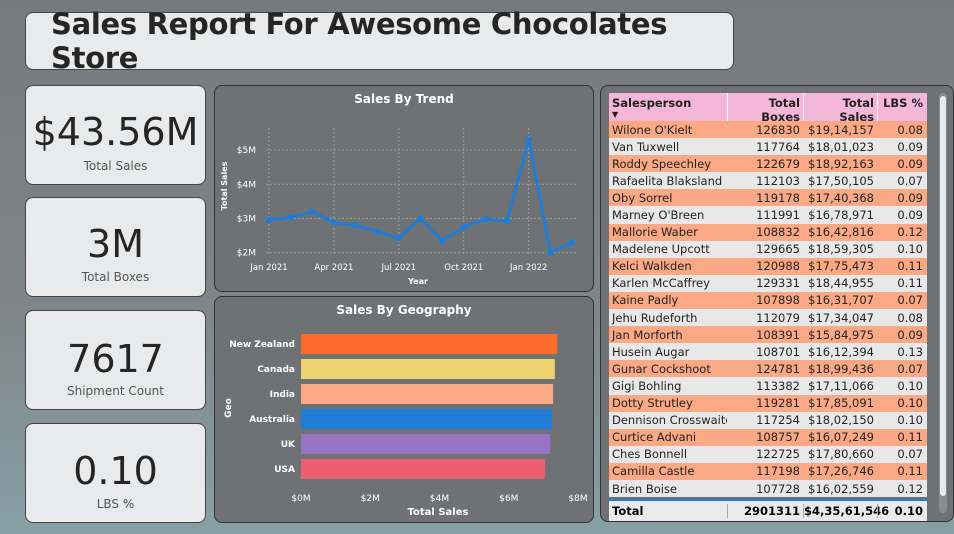 The height and width of the screenshot is (534, 954). Describe the element at coordinates (615, 114) in the screenshot. I see `sort-descending-icon: ▼` at that location.